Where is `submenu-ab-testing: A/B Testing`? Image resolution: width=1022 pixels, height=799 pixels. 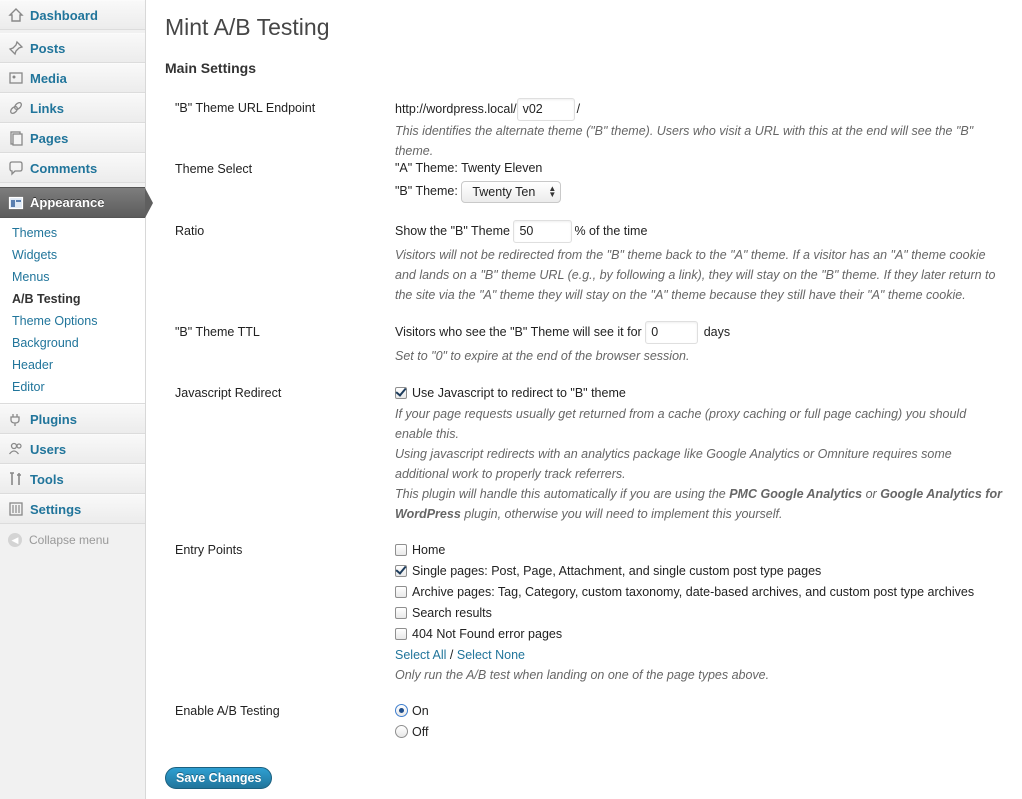 submenu-ab-testing: A/B Testing is located at coordinates (72, 299).